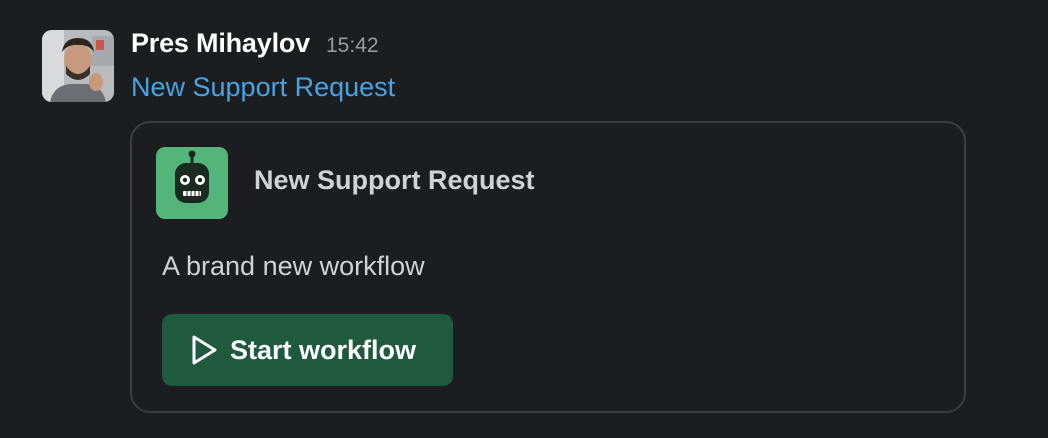 This screenshot has width=1048, height=438. I want to click on message-header: Pres Mihaylov 15:42, so click(255, 46).